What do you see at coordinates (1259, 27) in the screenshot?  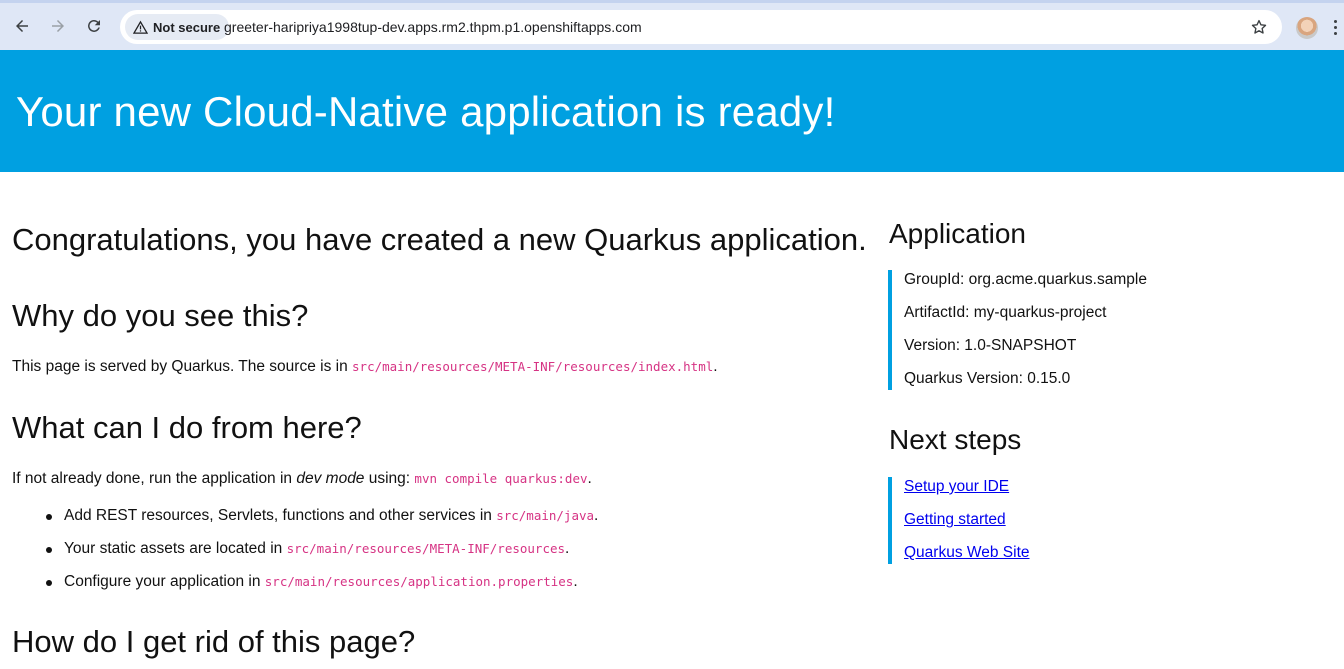 I see `star-icon` at bounding box center [1259, 27].